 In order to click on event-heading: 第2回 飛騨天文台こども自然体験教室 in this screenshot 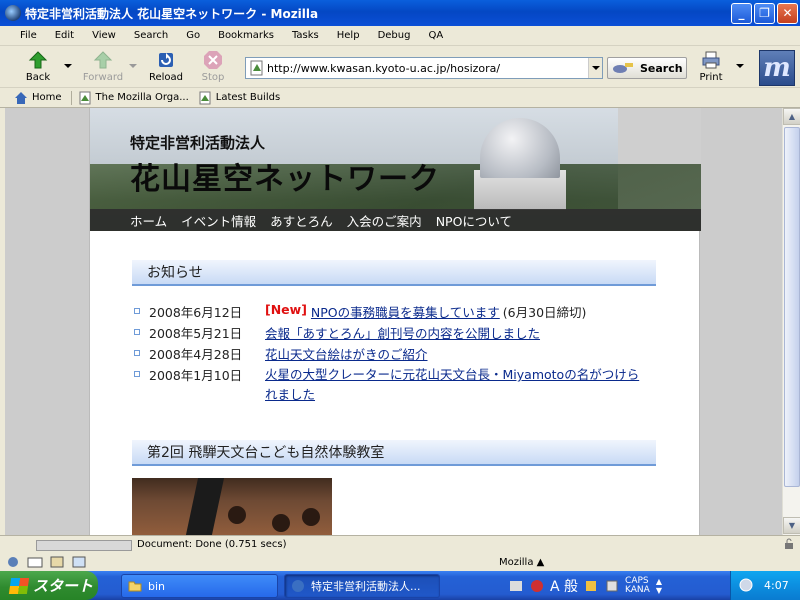, I will do `click(394, 453)`.